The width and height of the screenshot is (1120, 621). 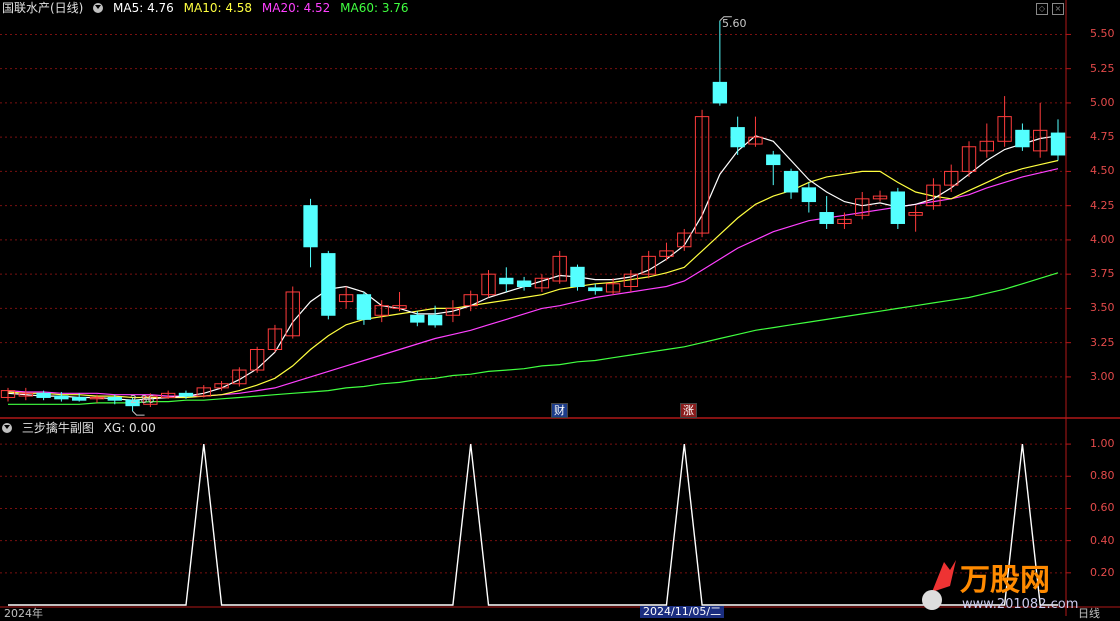 What do you see at coordinates (1102, 205) in the screenshot?
I see `price-tick-label: 4.25` at bounding box center [1102, 205].